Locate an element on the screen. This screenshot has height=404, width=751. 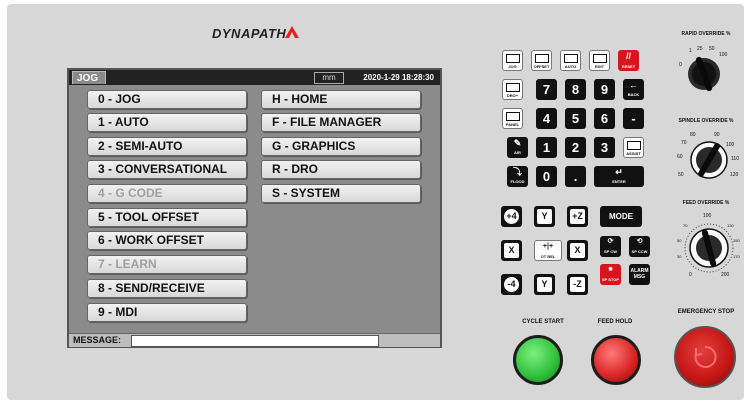
jog-icon is located at coordinates (512, 58).